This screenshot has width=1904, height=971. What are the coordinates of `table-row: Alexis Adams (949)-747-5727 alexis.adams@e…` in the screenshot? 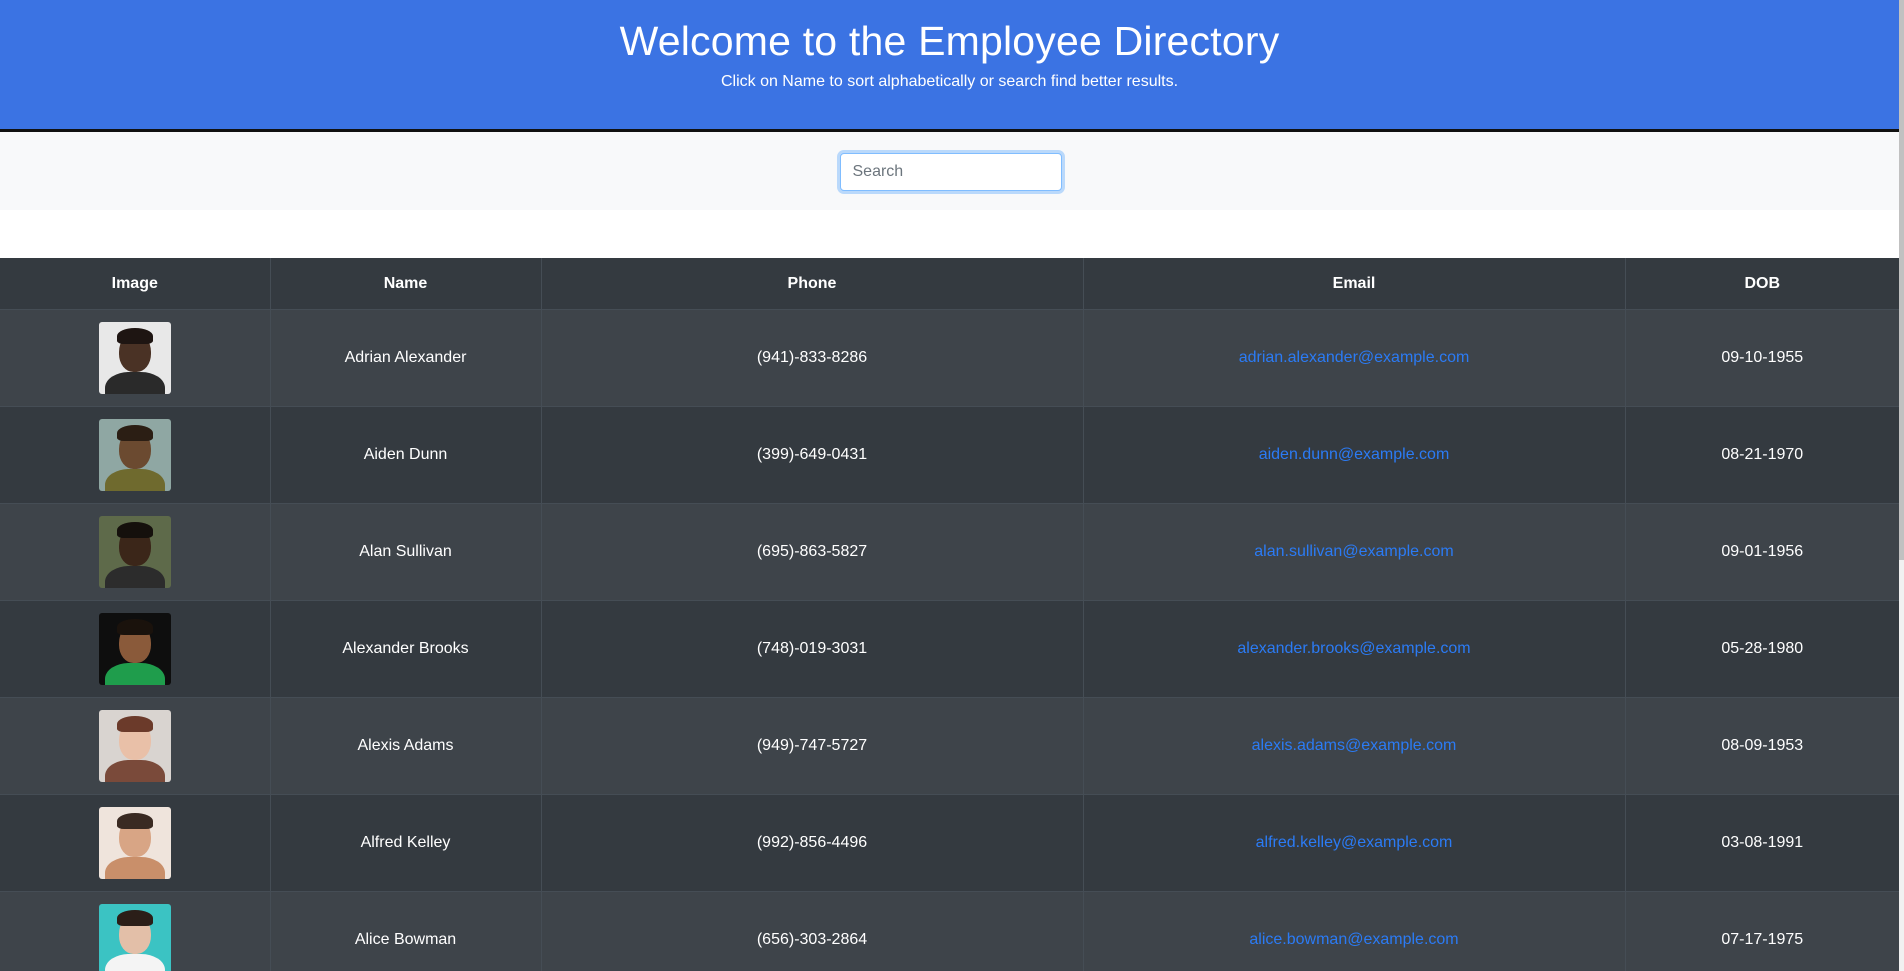 It's located at (949, 746).